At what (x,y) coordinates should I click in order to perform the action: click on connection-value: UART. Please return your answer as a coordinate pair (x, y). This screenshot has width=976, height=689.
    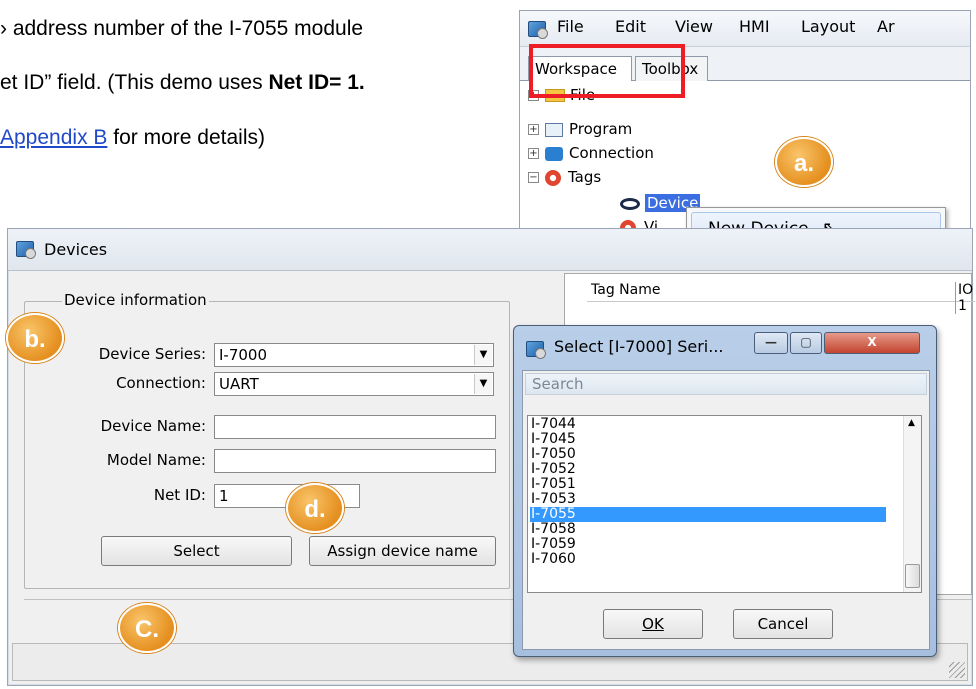
    Looking at the image, I should click on (239, 384).